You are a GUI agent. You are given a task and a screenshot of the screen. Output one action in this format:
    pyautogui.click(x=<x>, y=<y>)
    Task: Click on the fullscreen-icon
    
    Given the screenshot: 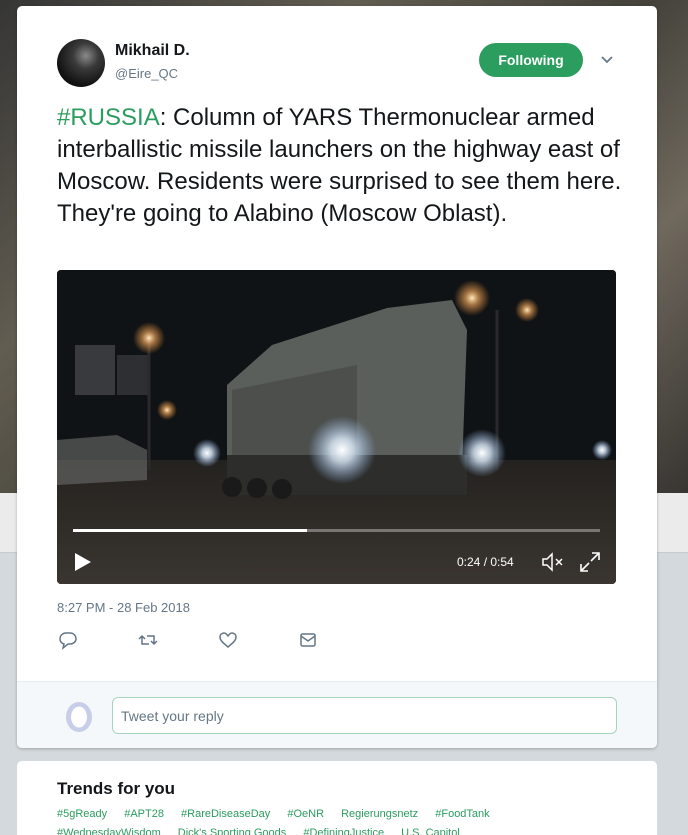 What is the action you would take?
    pyautogui.click(x=590, y=562)
    